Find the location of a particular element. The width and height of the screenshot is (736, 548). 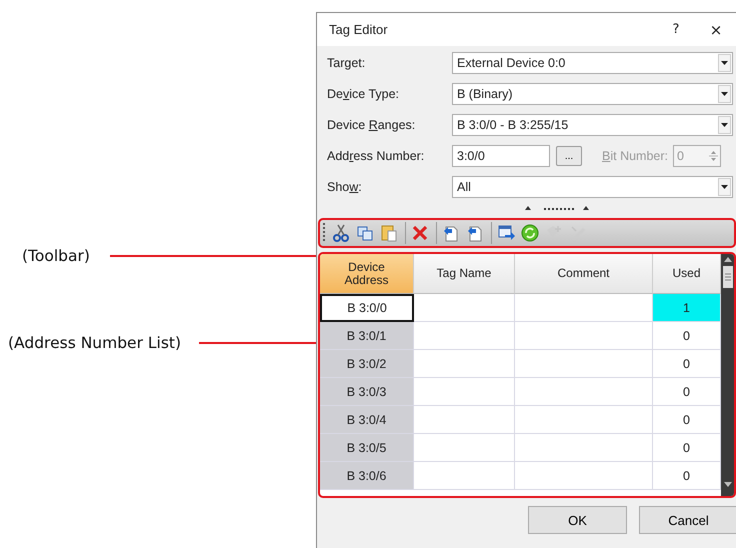

dropdown-field: All is located at coordinates (592, 187).